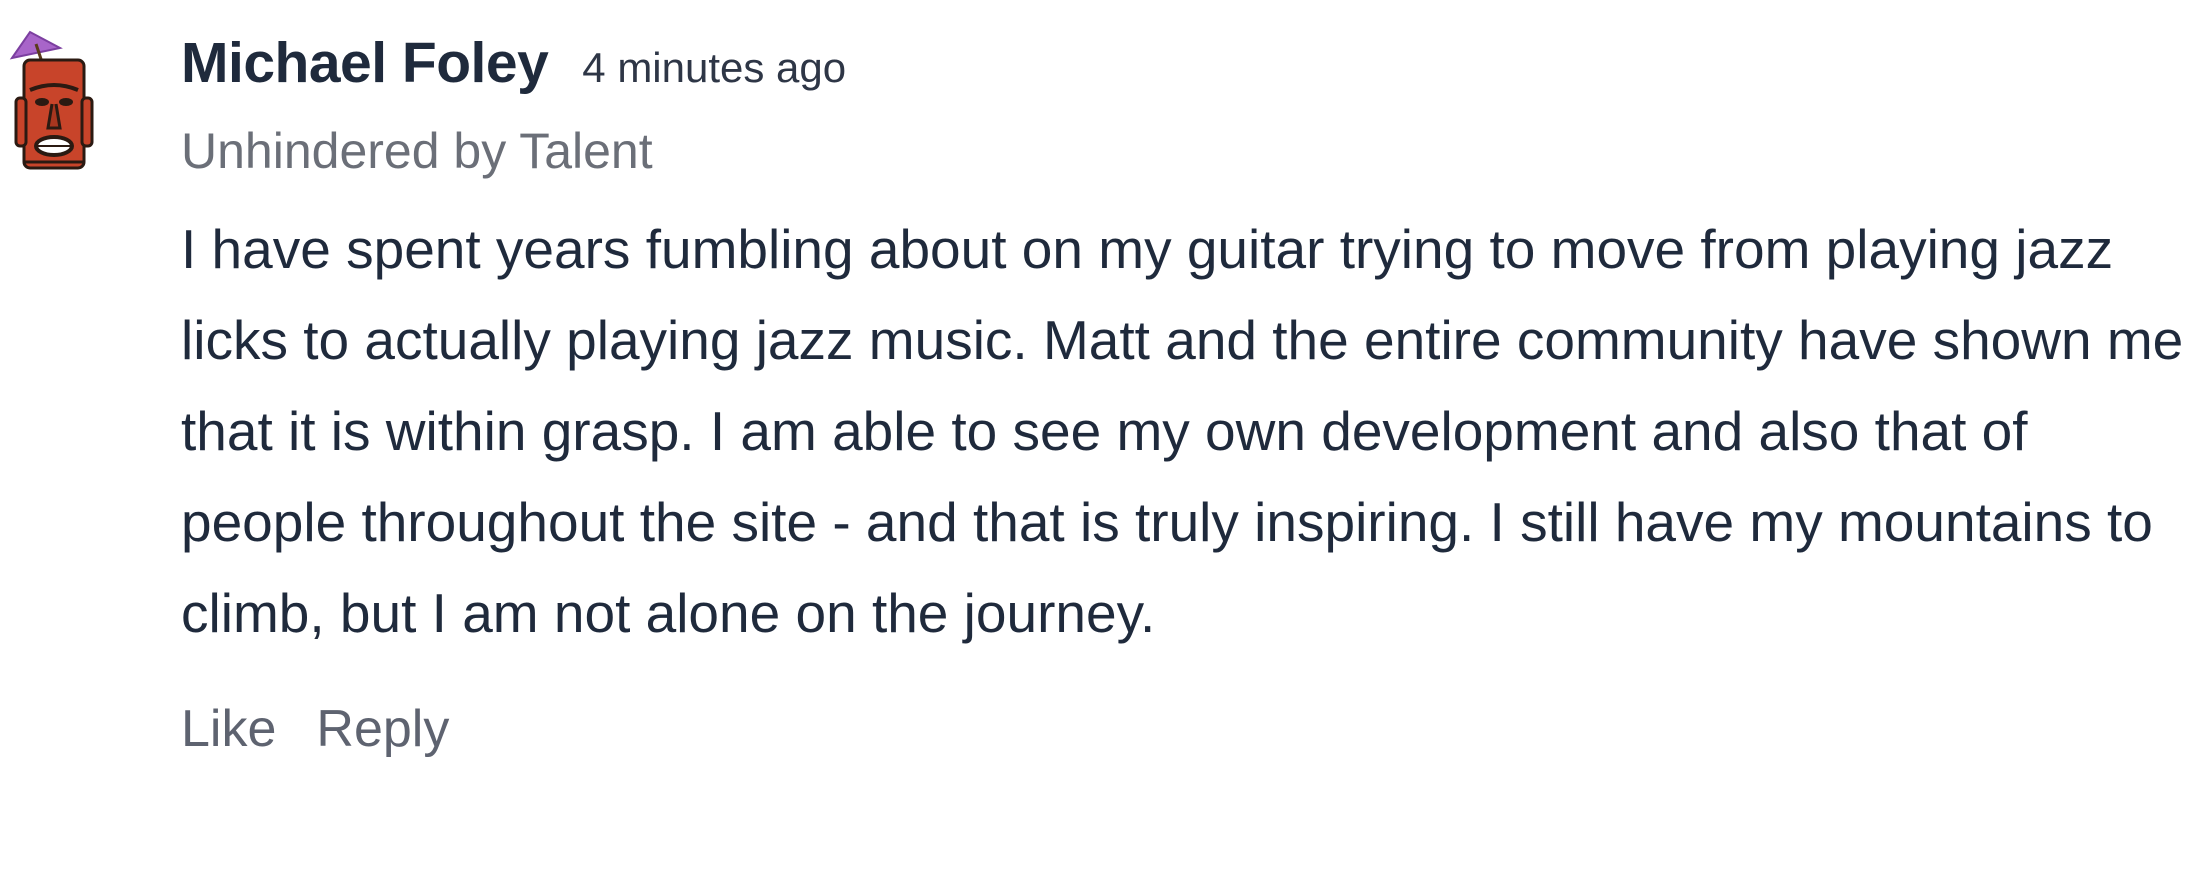 The image size is (2196, 890). What do you see at coordinates (382, 729) in the screenshot?
I see `reply-button: Reply` at bounding box center [382, 729].